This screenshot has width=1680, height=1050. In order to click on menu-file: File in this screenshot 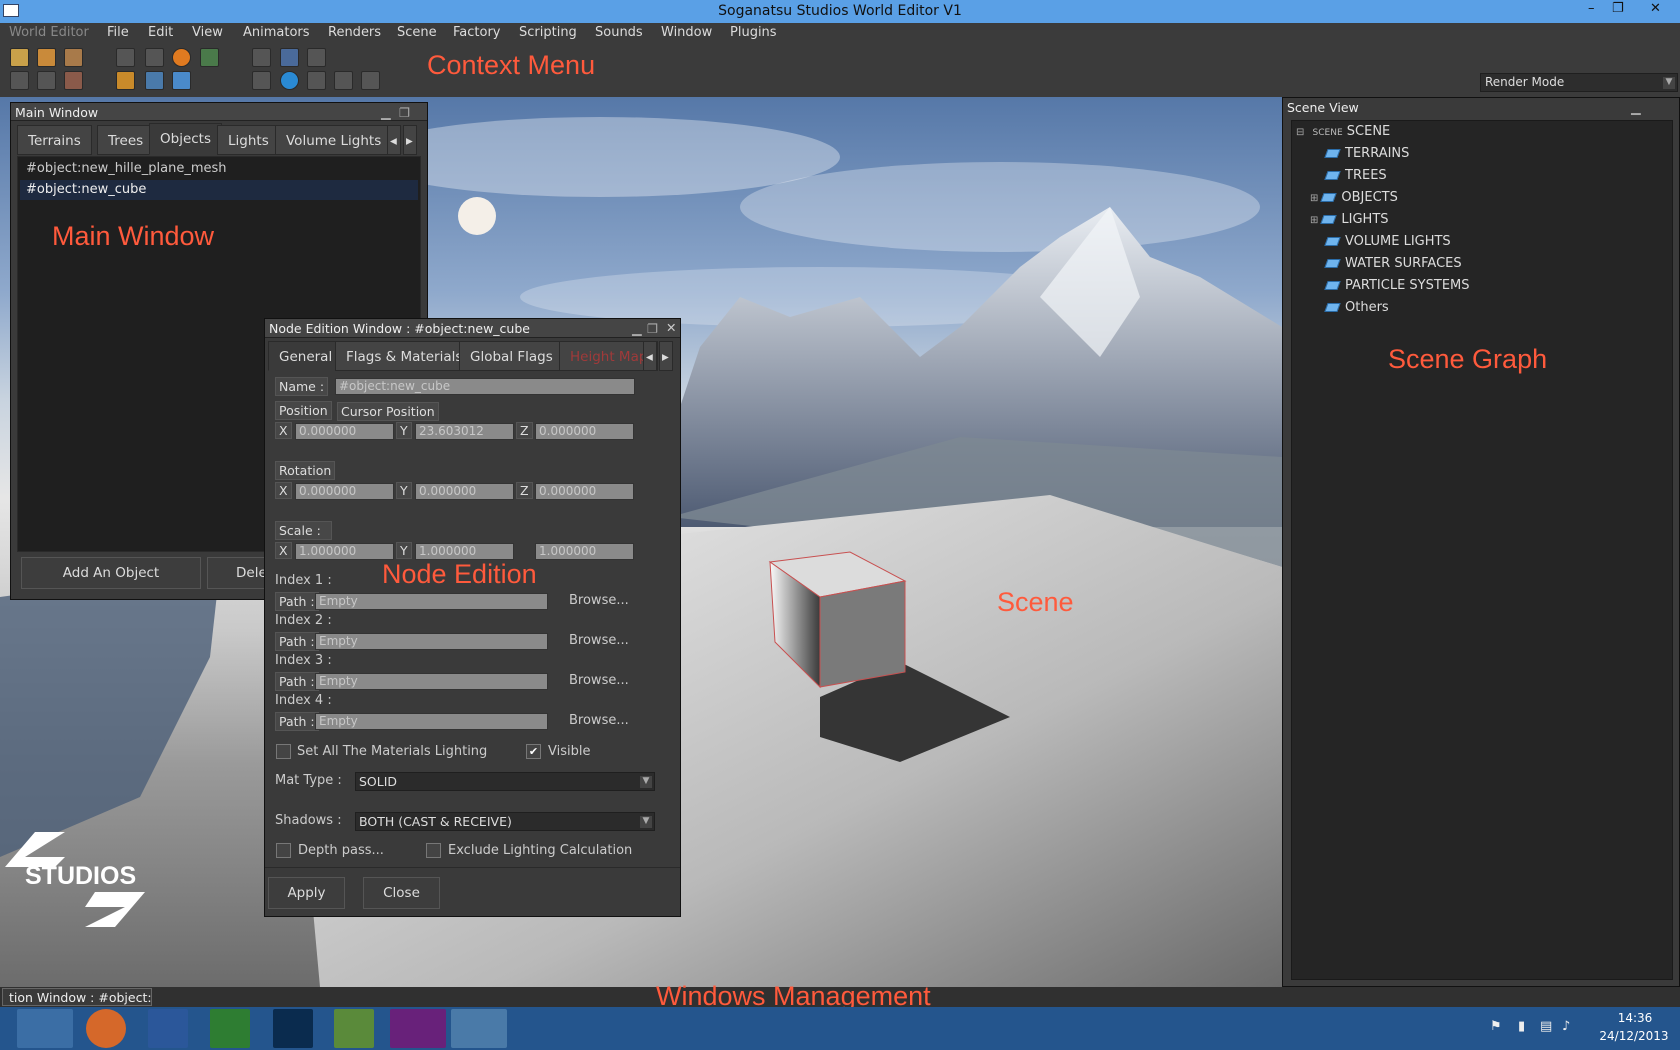, I will do `click(118, 32)`.